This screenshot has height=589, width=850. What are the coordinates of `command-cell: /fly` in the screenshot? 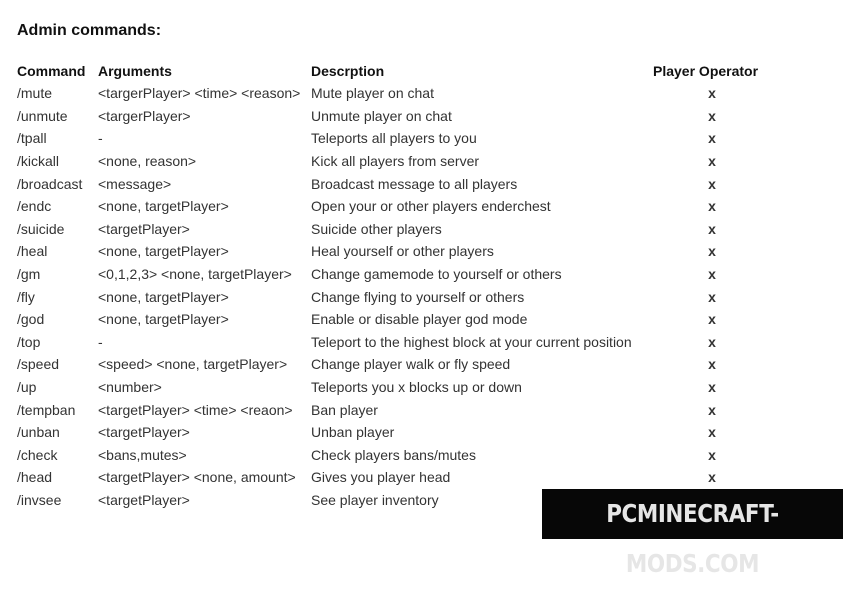 It's located at (26, 296).